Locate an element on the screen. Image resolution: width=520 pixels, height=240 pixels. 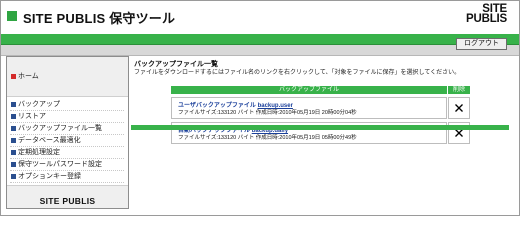
column-header-delete: 削除 is located at coordinates (459, 90).